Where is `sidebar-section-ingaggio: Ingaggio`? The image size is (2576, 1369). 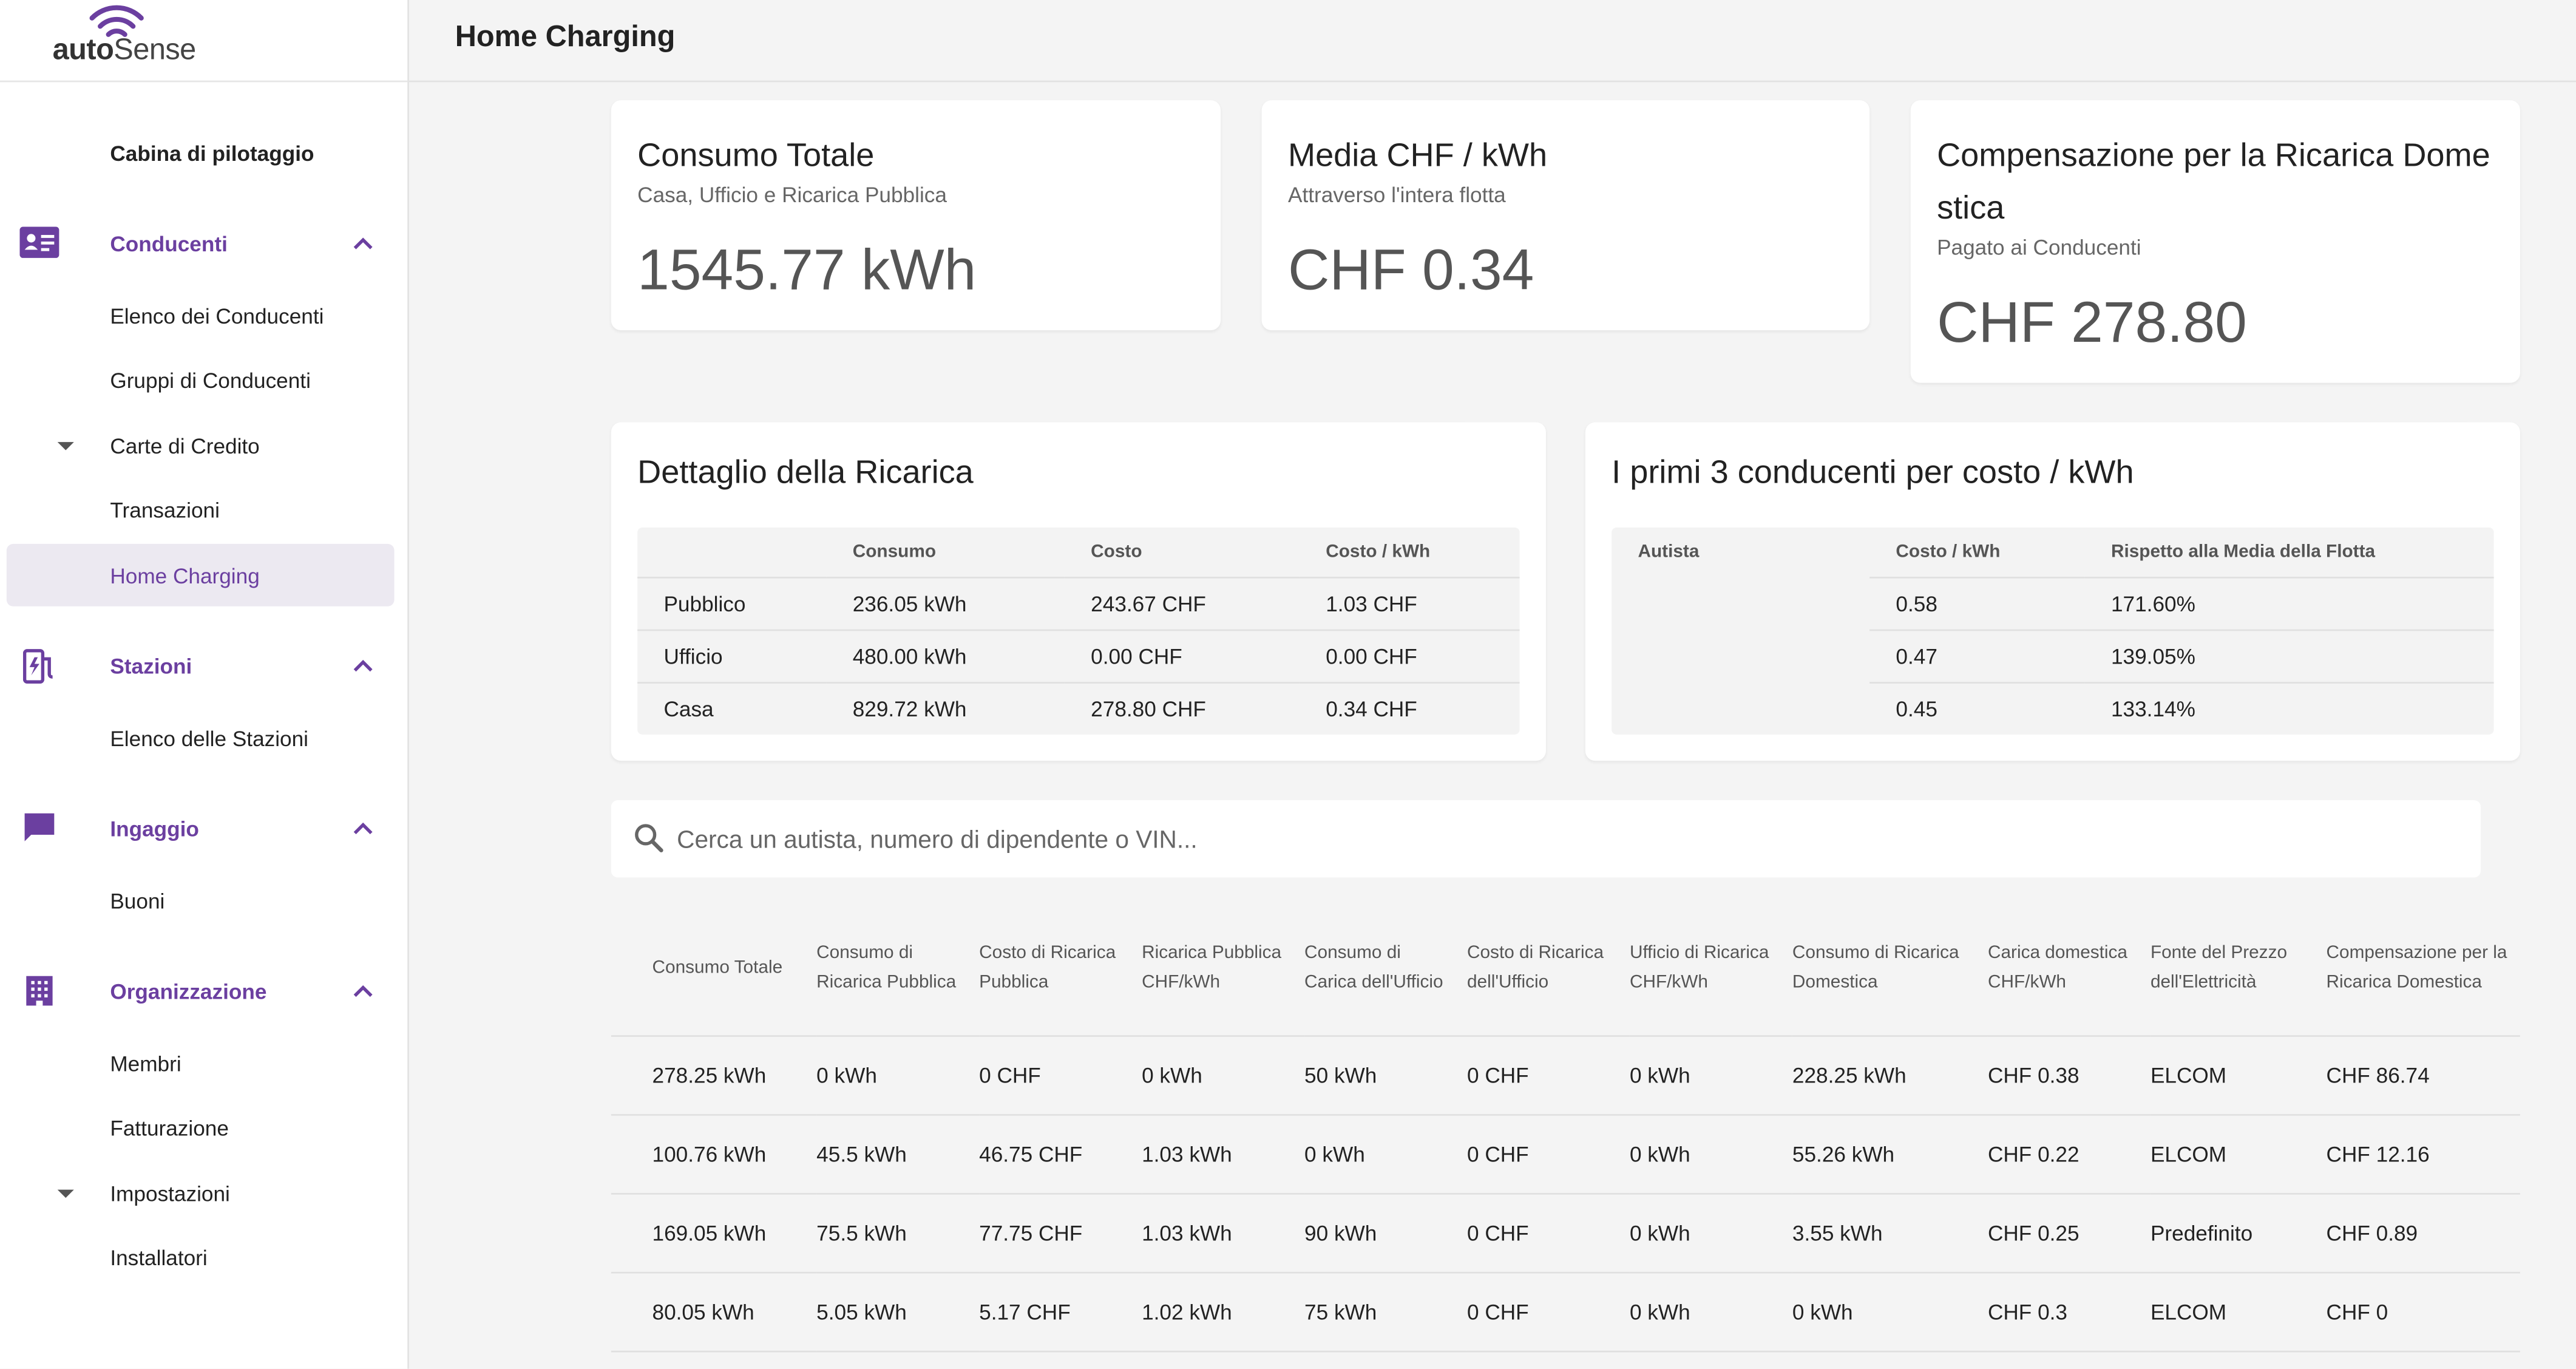
sidebar-section-ingaggio: Ingaggio is located at coordinates (201, 828).